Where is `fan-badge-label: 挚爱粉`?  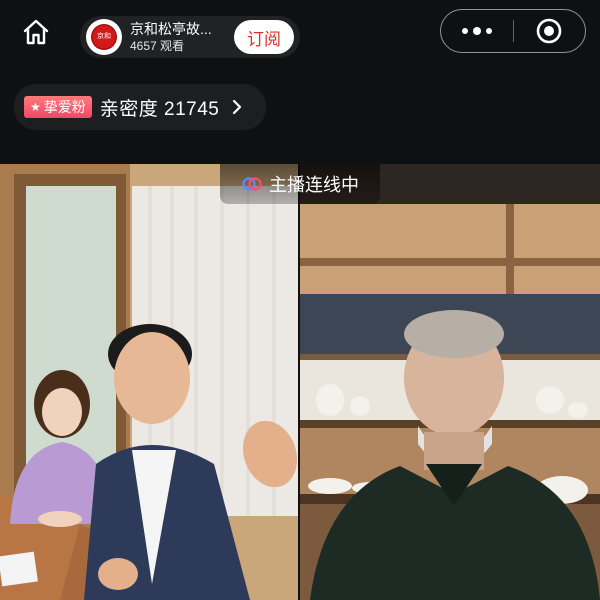
fan-badge-label: 挚爱粉 is located at coordinates (64, 107).